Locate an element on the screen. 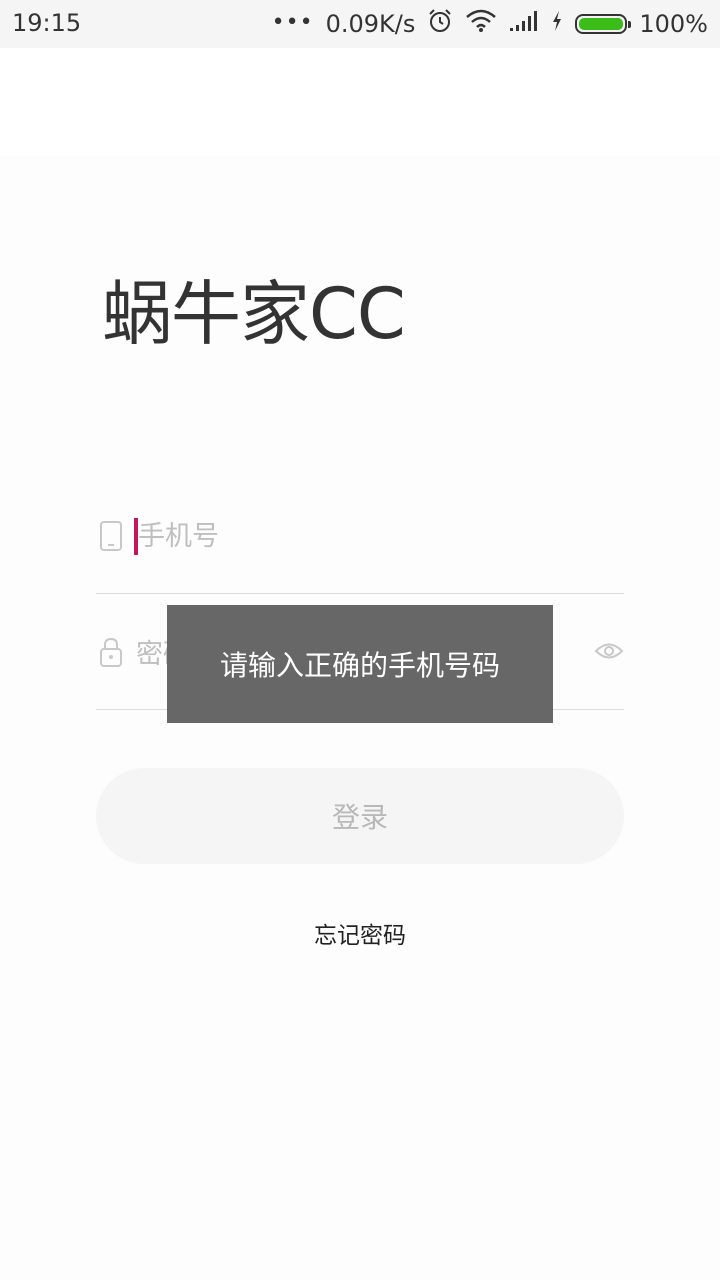  status-icons: ••• 0.09K/s 100% is located at coordinates (490, 24).